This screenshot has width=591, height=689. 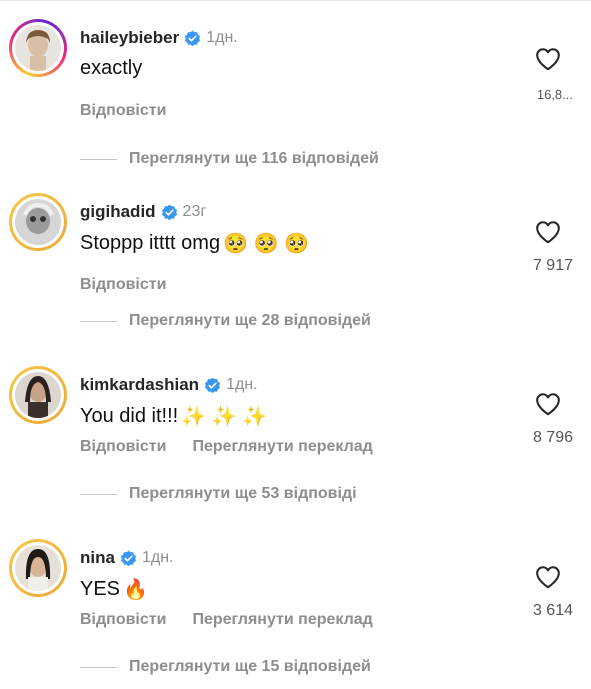 What do you see at coordinates (194, 211) in the screenshot?
I see `timestamp: 23г` at bounding box center [194, 211].